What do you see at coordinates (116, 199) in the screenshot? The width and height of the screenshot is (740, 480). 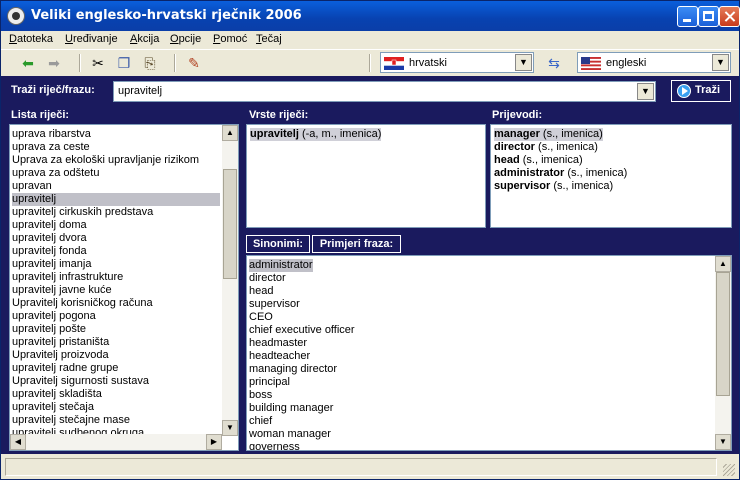 I see `list-item: upravitelj` at bounding box center [116, 199].